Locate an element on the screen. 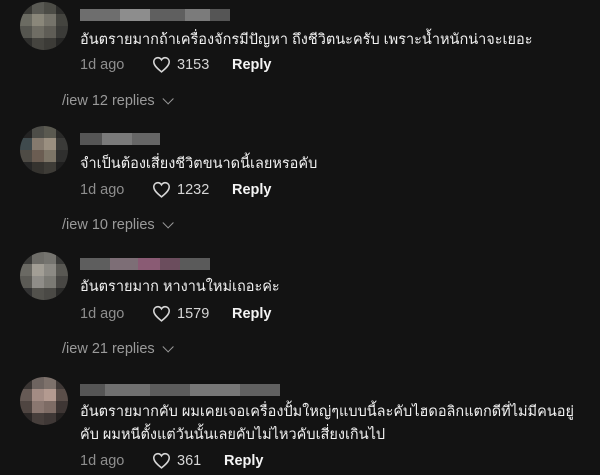 The image size is (600, 475). comment-meta: 1d ago 1232 Reply is located at coordinates (176, 189).